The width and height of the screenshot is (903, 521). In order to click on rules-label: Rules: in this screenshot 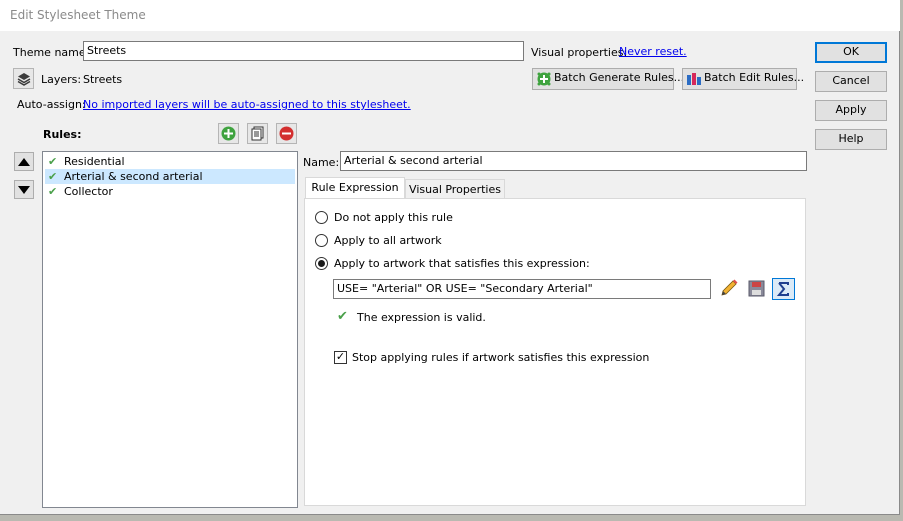, I will do `click(62, 134)`.